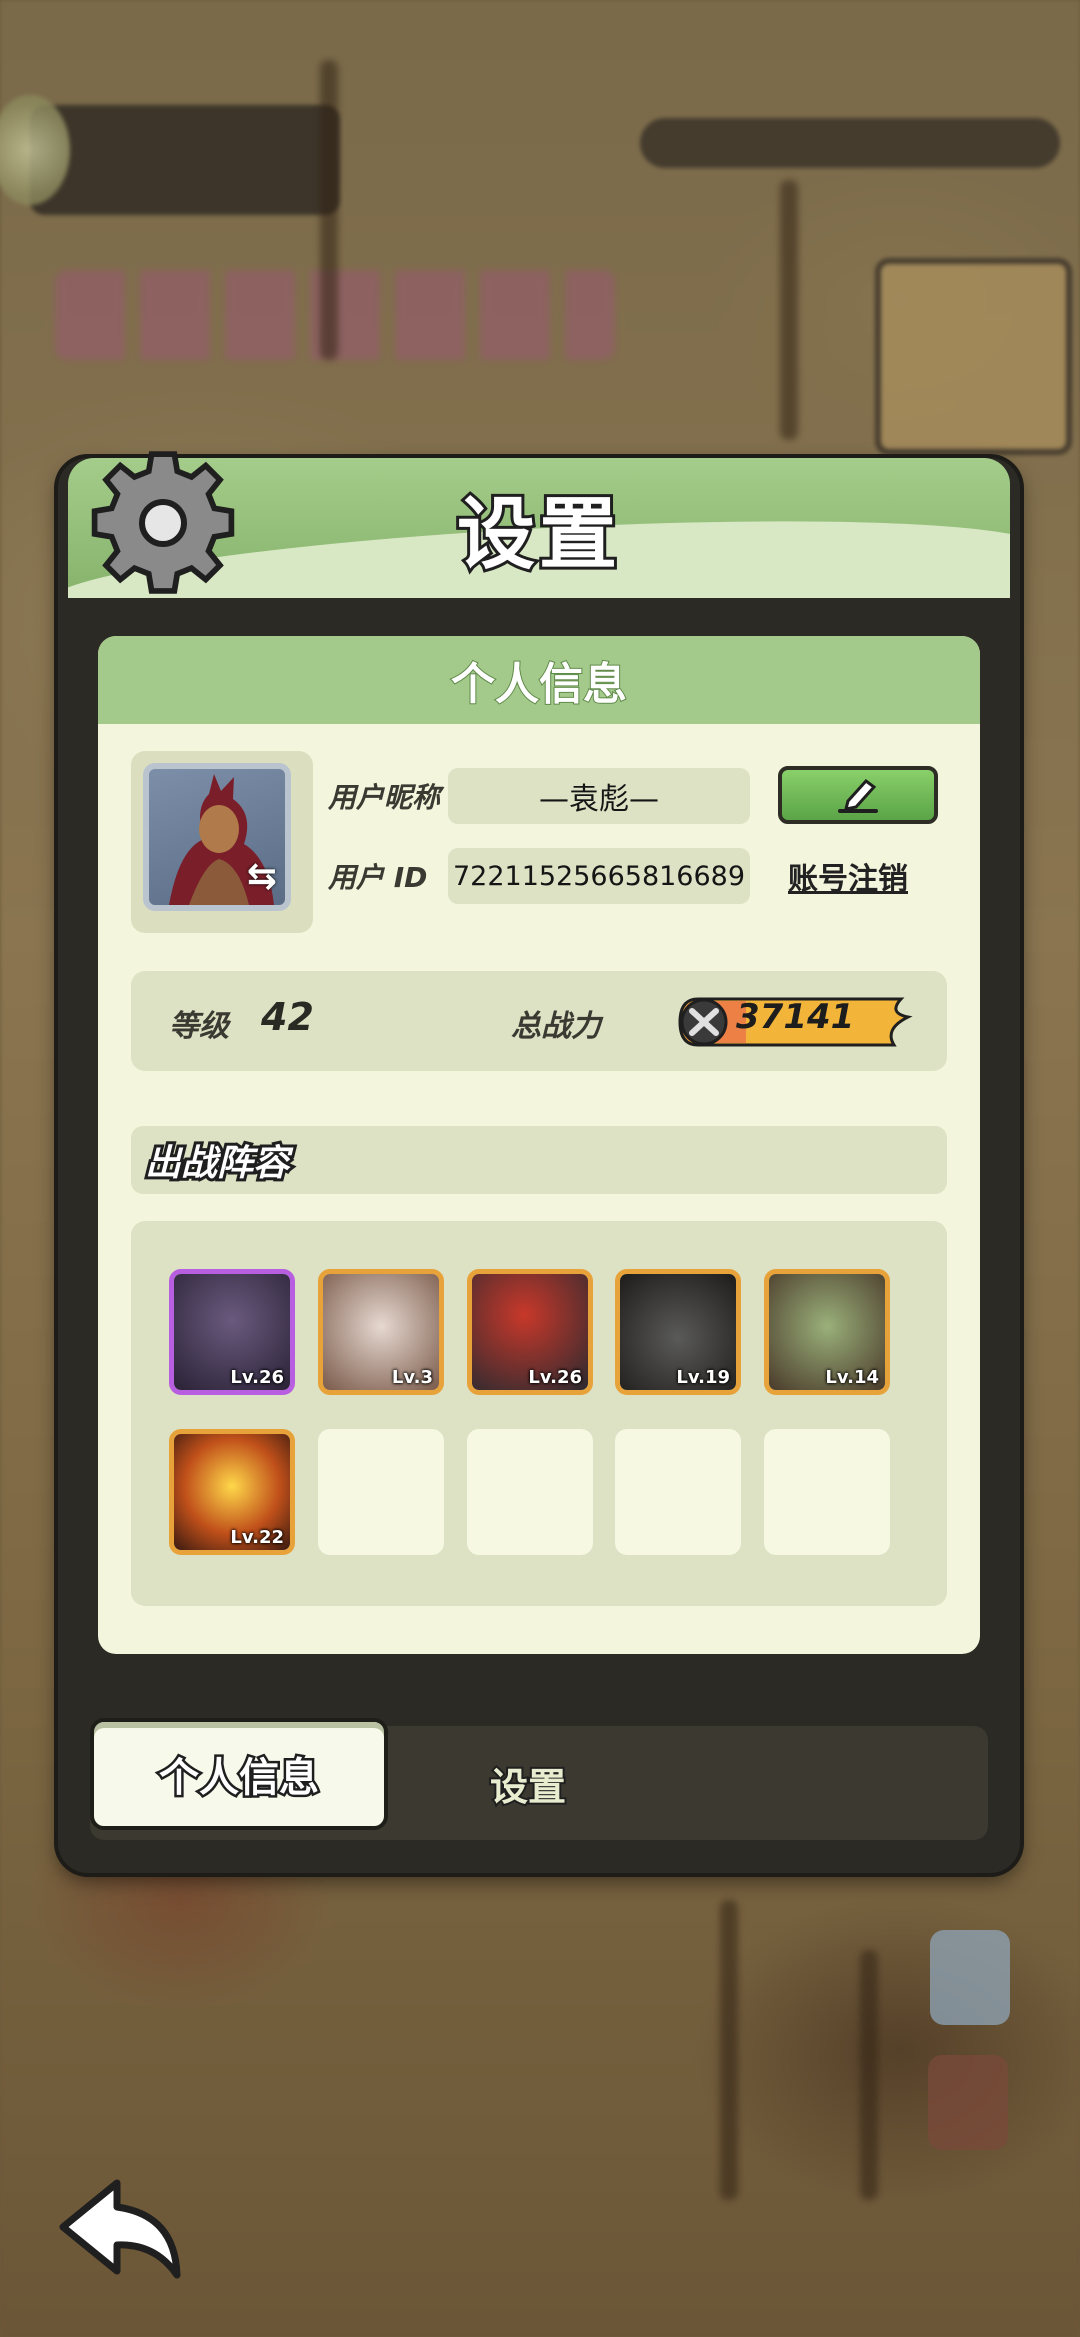 This screenshot has height=2337, width=1080. What do you see at coordinates (539, 1413) in the screenshot?
I see `lineup-grid: Lv.26 Lv.3 Lv.26 Lv.19 Lv.14 Lv.22` at bounding box center [539, 1413].